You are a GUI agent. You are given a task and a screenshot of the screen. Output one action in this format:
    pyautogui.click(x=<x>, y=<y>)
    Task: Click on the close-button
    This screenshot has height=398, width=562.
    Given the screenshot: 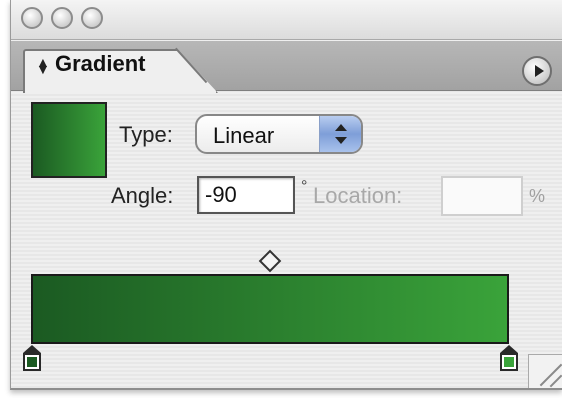 What is the action you would take?
    pyautogui.click(x=32, y=18)
    